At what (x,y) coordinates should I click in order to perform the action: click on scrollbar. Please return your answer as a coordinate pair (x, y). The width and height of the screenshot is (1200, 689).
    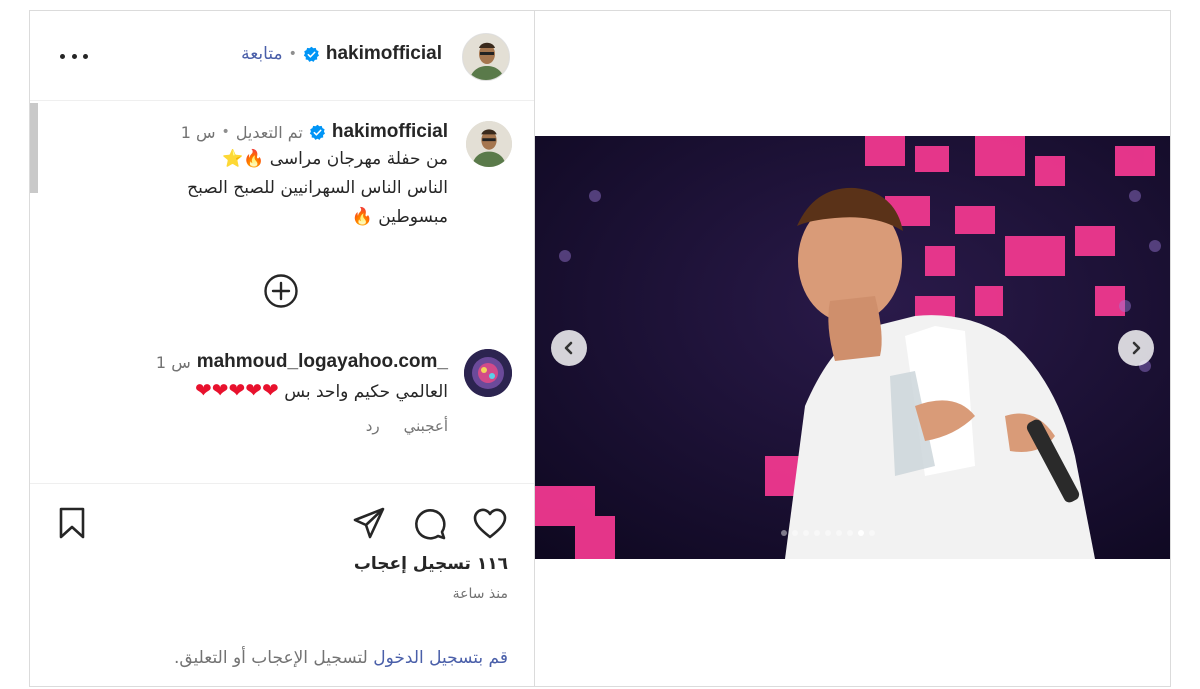
    Looking at the image, I should click on (34, 148).